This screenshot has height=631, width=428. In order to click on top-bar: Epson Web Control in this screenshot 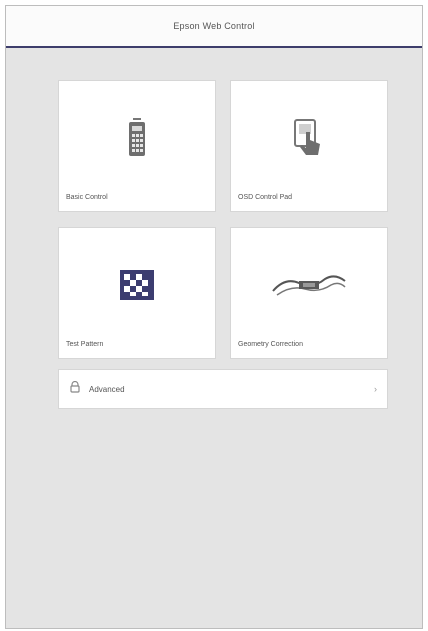, I will do `click(214, 27)`.